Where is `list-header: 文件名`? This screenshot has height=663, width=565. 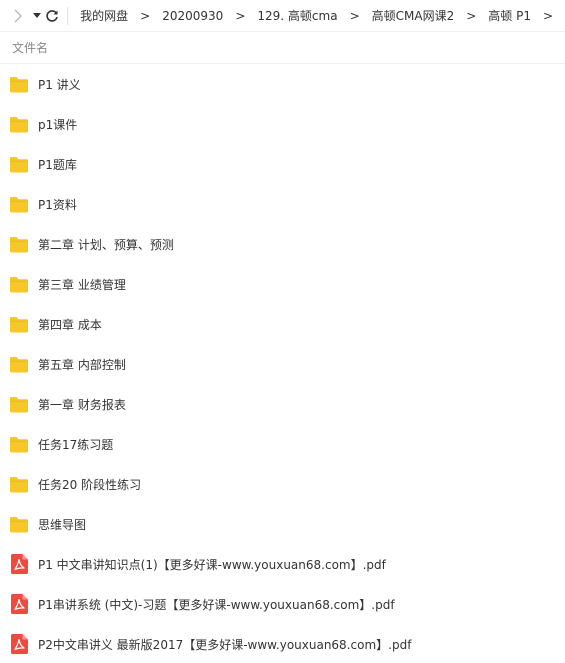 list-header: 文件名 is located at coordinates (282, 48).